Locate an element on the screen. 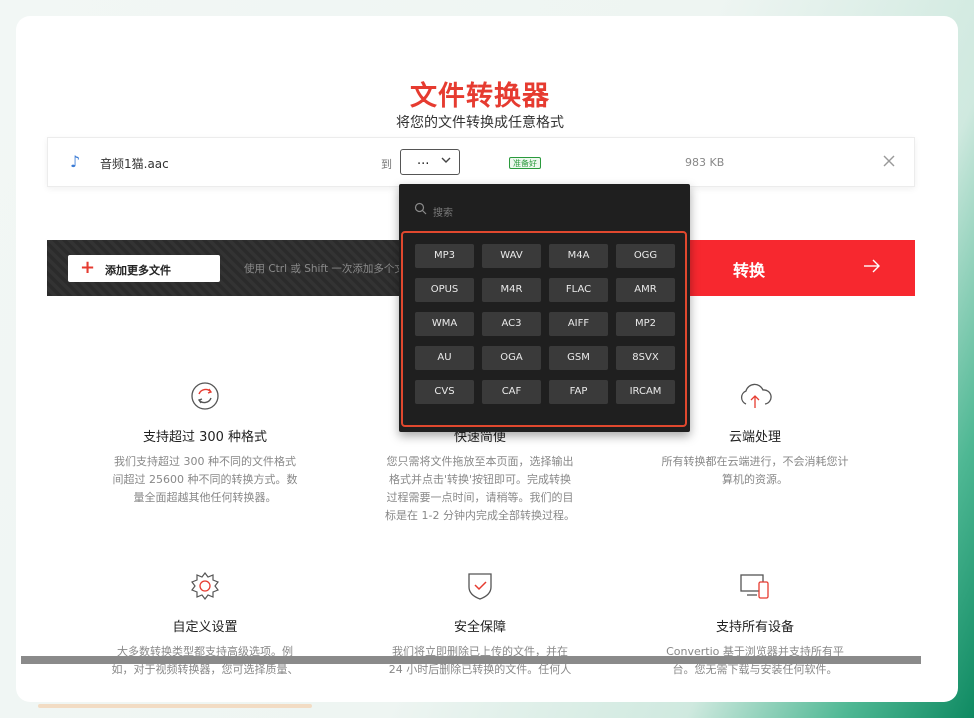  format-option: FAP is located at coordinates (578, 392).